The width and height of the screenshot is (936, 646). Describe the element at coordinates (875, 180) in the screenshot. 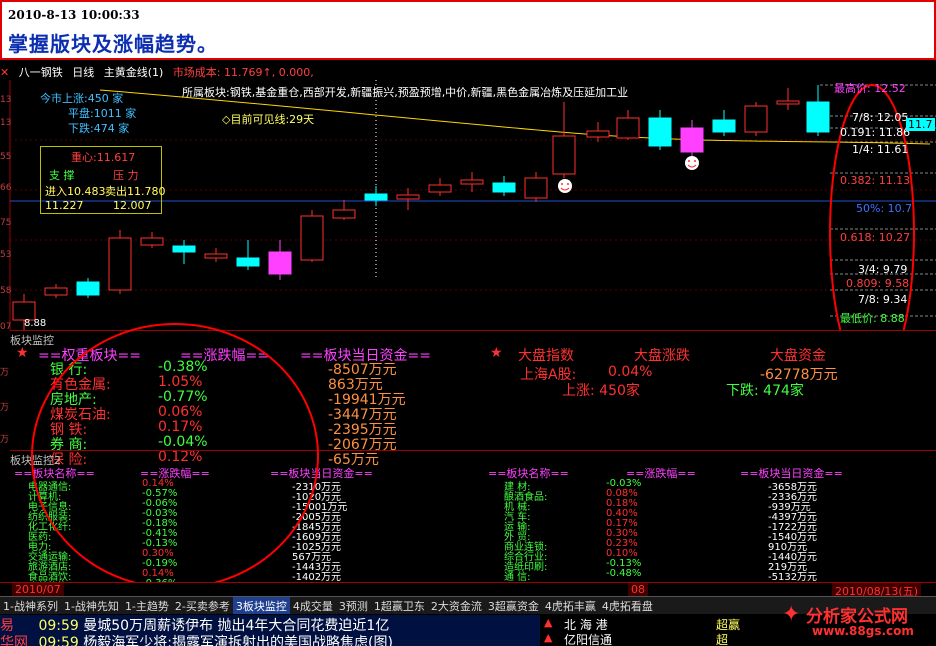

I see `fib-382: 0.382: 11.13` at that location.